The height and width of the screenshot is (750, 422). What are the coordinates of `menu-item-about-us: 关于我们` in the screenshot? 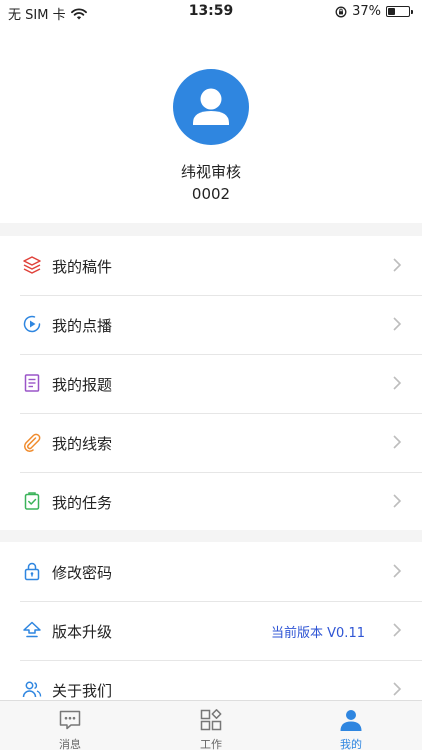 It's located at (211, 680).